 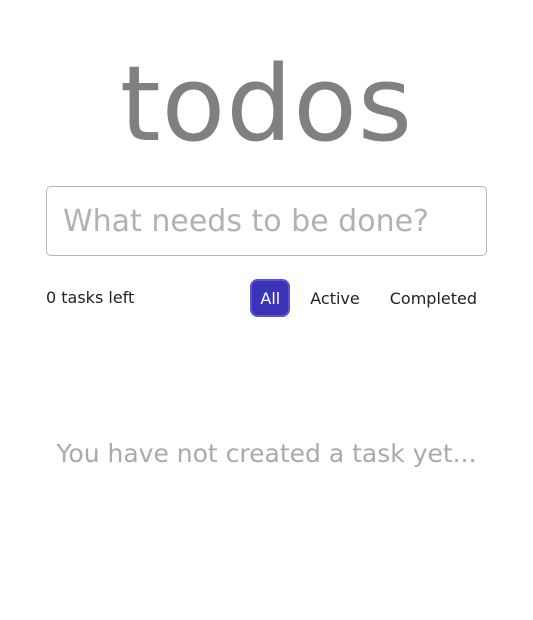 What do you see at coordinates (266, 221) in the screenshot?
I see `new-task-input` at bounding box center [266, 221].